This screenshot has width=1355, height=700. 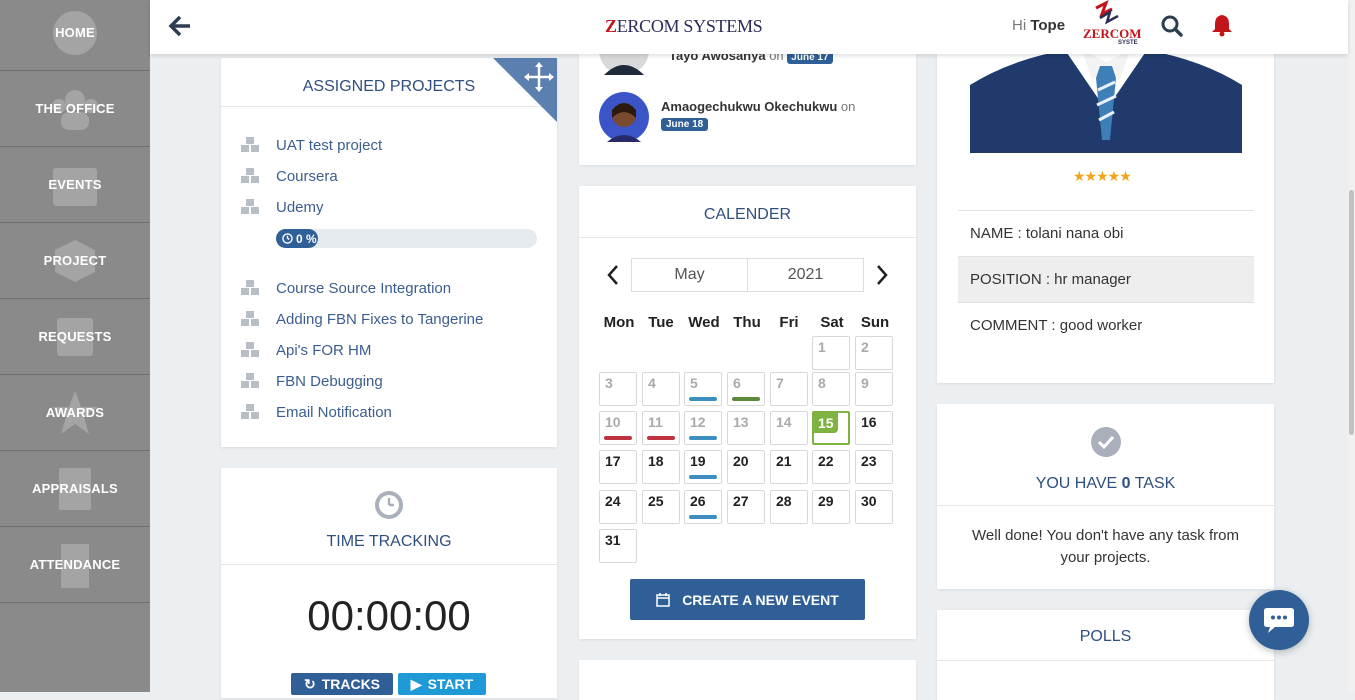 I want to click on day-number: 5, so click(x=694, y=383).